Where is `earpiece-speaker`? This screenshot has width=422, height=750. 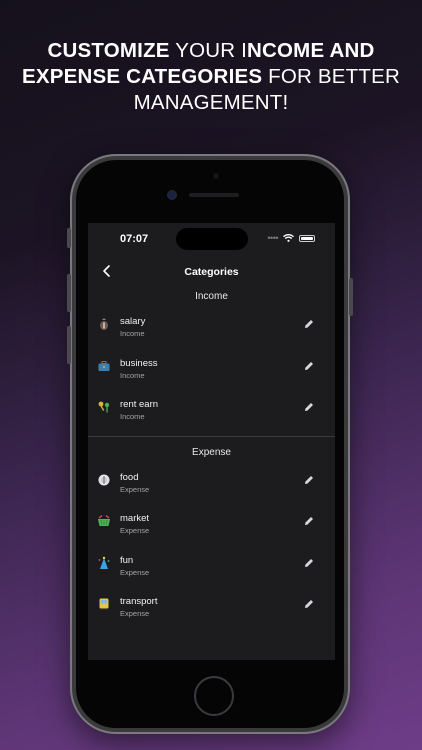
earpiece-speaker is located at coordinates (214, 195).